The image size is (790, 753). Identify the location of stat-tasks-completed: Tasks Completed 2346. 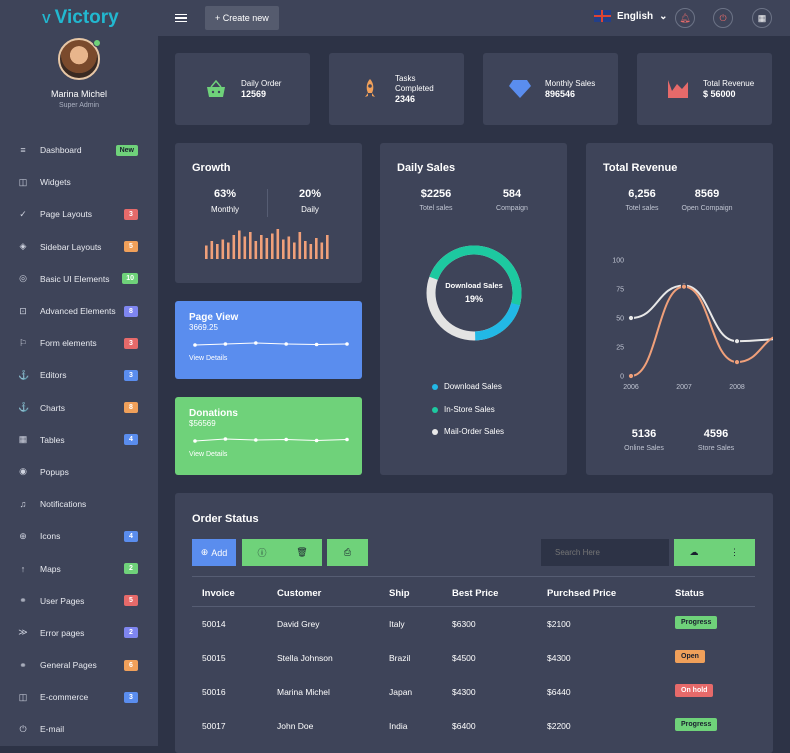
(396, 89).